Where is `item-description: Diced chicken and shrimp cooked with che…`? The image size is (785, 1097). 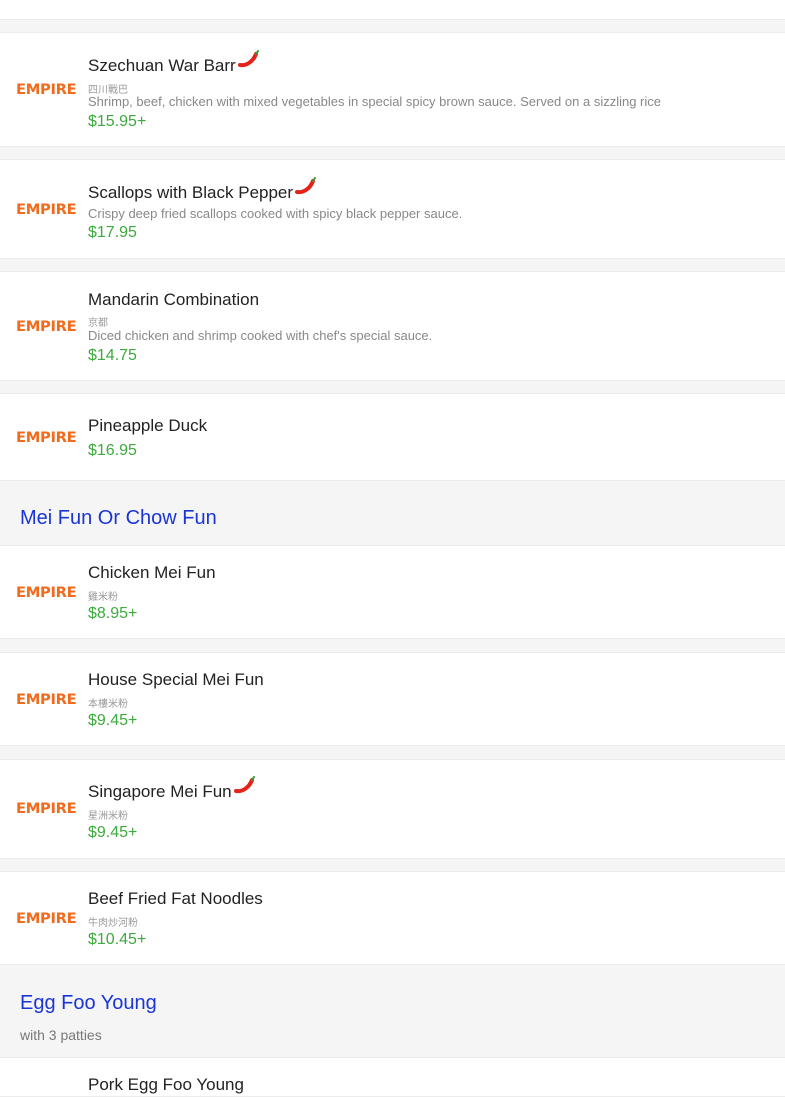
item-description: Diced chicken and shrimp cooked with che… is located at coordinates (260, 335).